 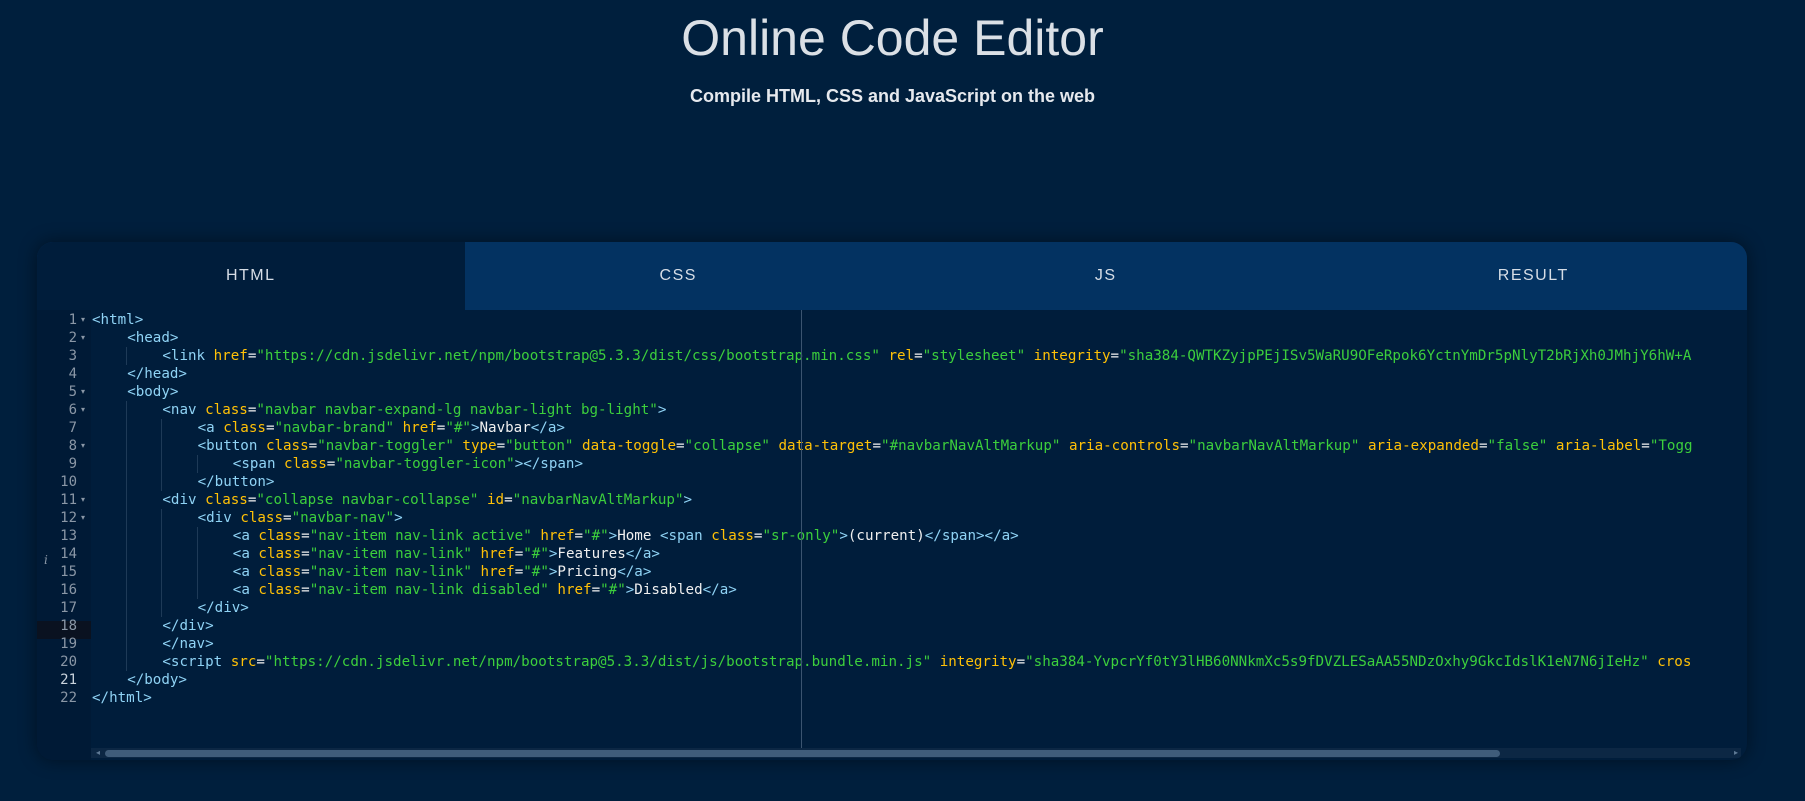 I want to click on code-token: <html>, so click(x=118, y=320).